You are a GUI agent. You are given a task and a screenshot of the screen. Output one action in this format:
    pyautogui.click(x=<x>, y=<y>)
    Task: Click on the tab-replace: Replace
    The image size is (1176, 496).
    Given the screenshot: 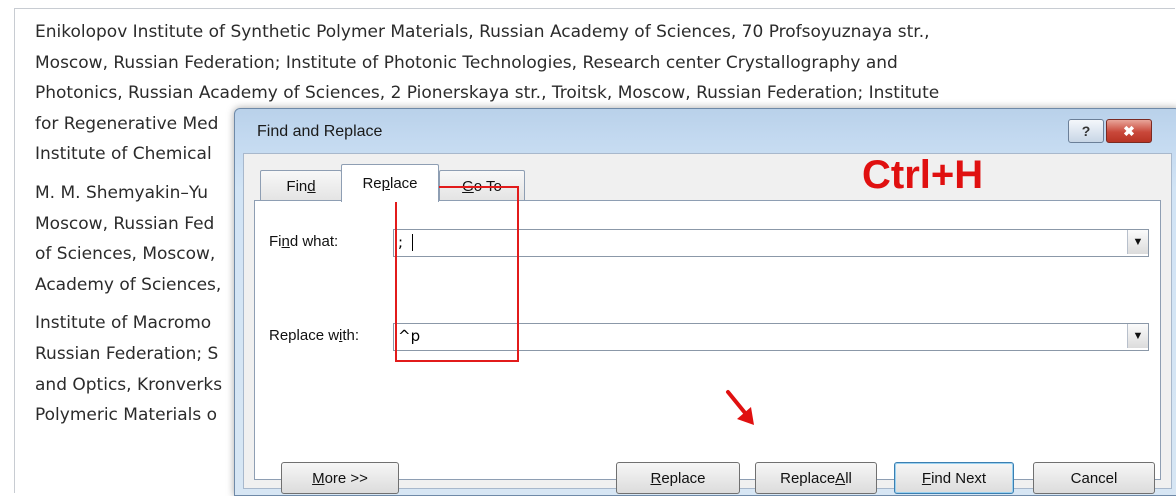 What is the action you would take?
    pyautogui.click(x=390, y=183)
    